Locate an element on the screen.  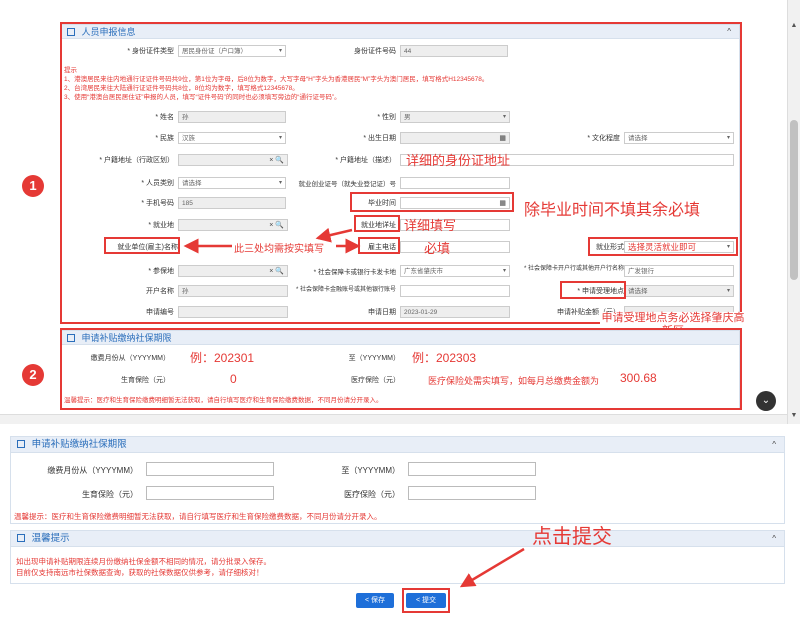
edu-select: 请选择 ▾ is located at coordinates (679, 138).